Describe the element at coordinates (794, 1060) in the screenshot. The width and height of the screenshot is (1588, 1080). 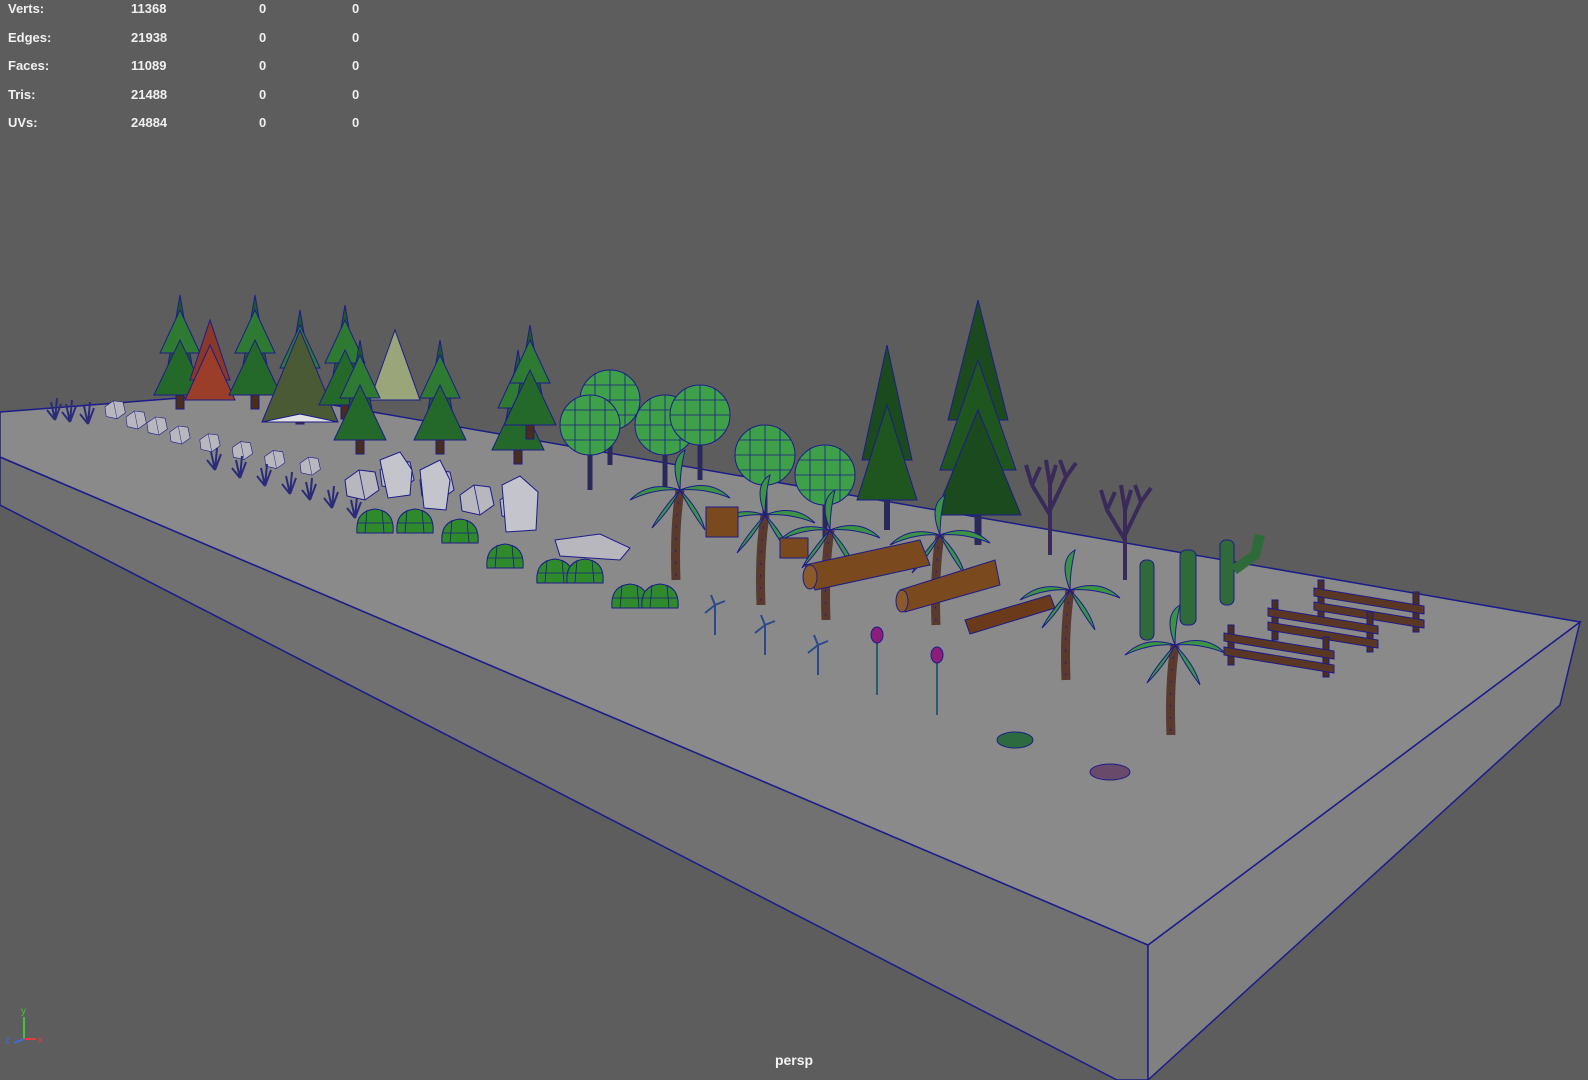
I see `camera-name-label: persp` at that location.